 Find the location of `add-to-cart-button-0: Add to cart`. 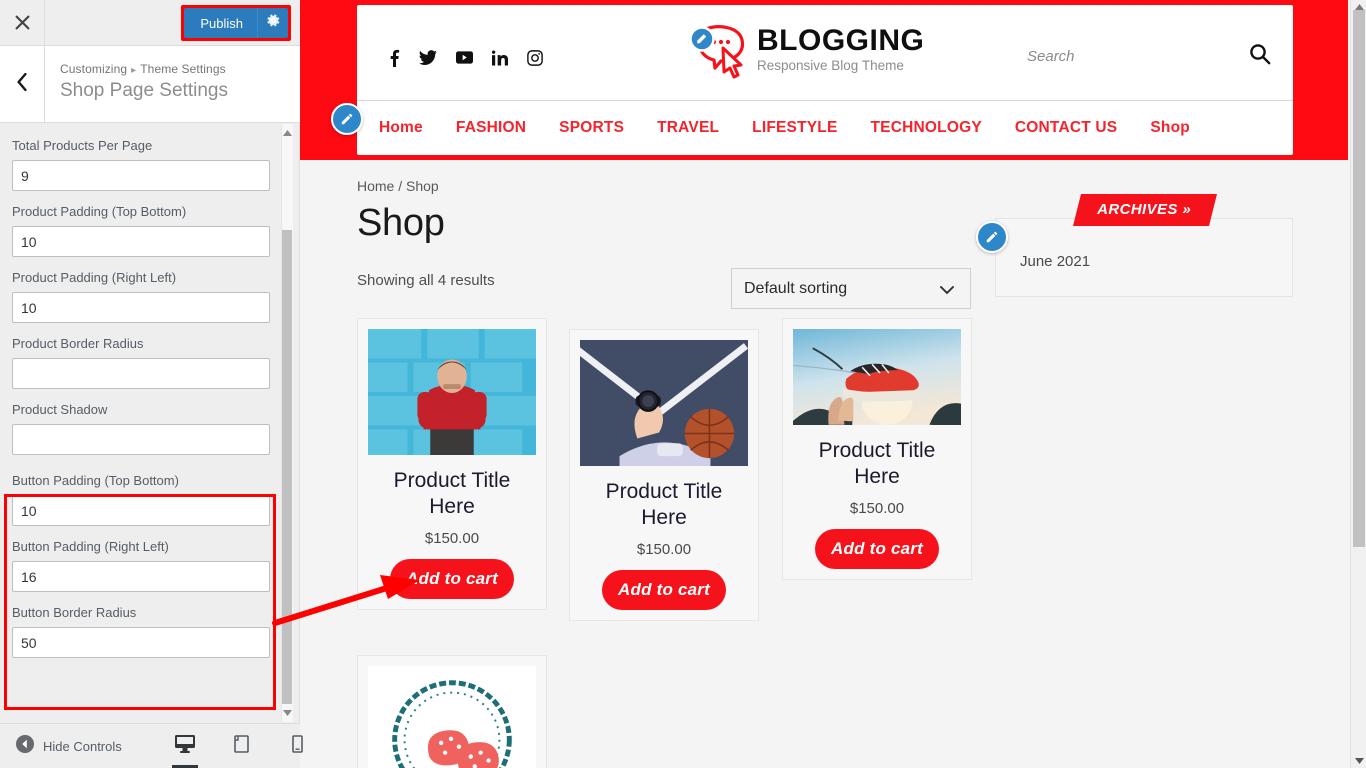

add-to-cart-button-0: Add to cart is located at coordinates (452, 579).